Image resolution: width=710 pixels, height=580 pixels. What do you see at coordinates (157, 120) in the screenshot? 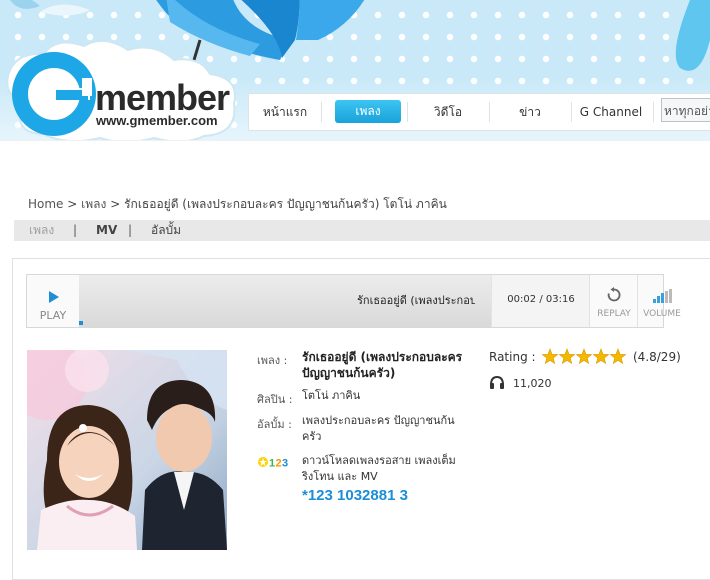
I see `logo-url: www.gmember.com` at bounding box center [157, 120].